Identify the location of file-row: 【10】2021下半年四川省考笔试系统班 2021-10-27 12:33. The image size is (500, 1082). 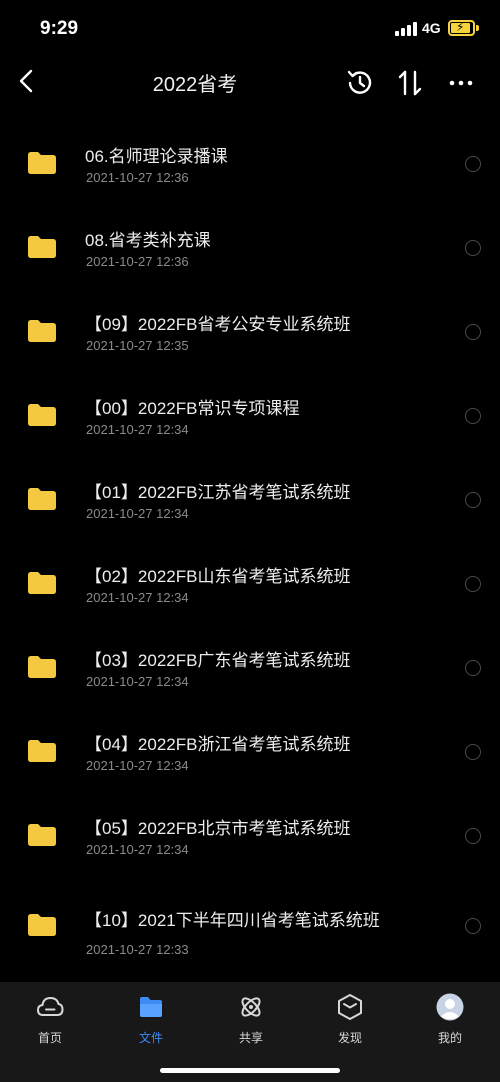
(250, 919).